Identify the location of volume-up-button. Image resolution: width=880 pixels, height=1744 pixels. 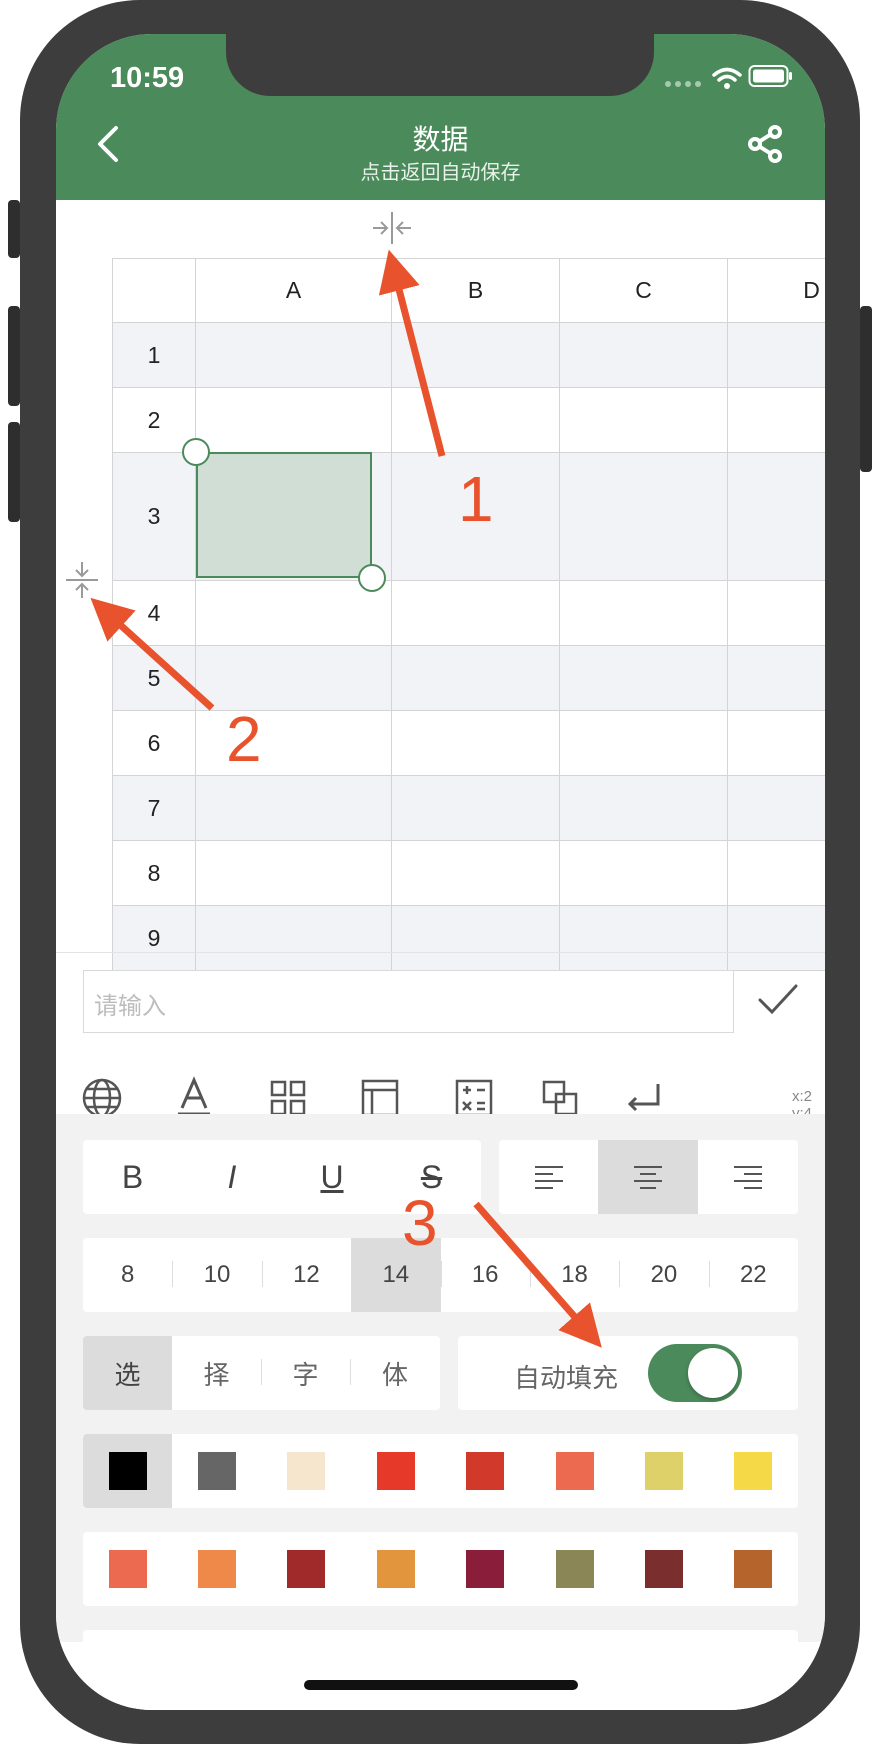
(14, 356).